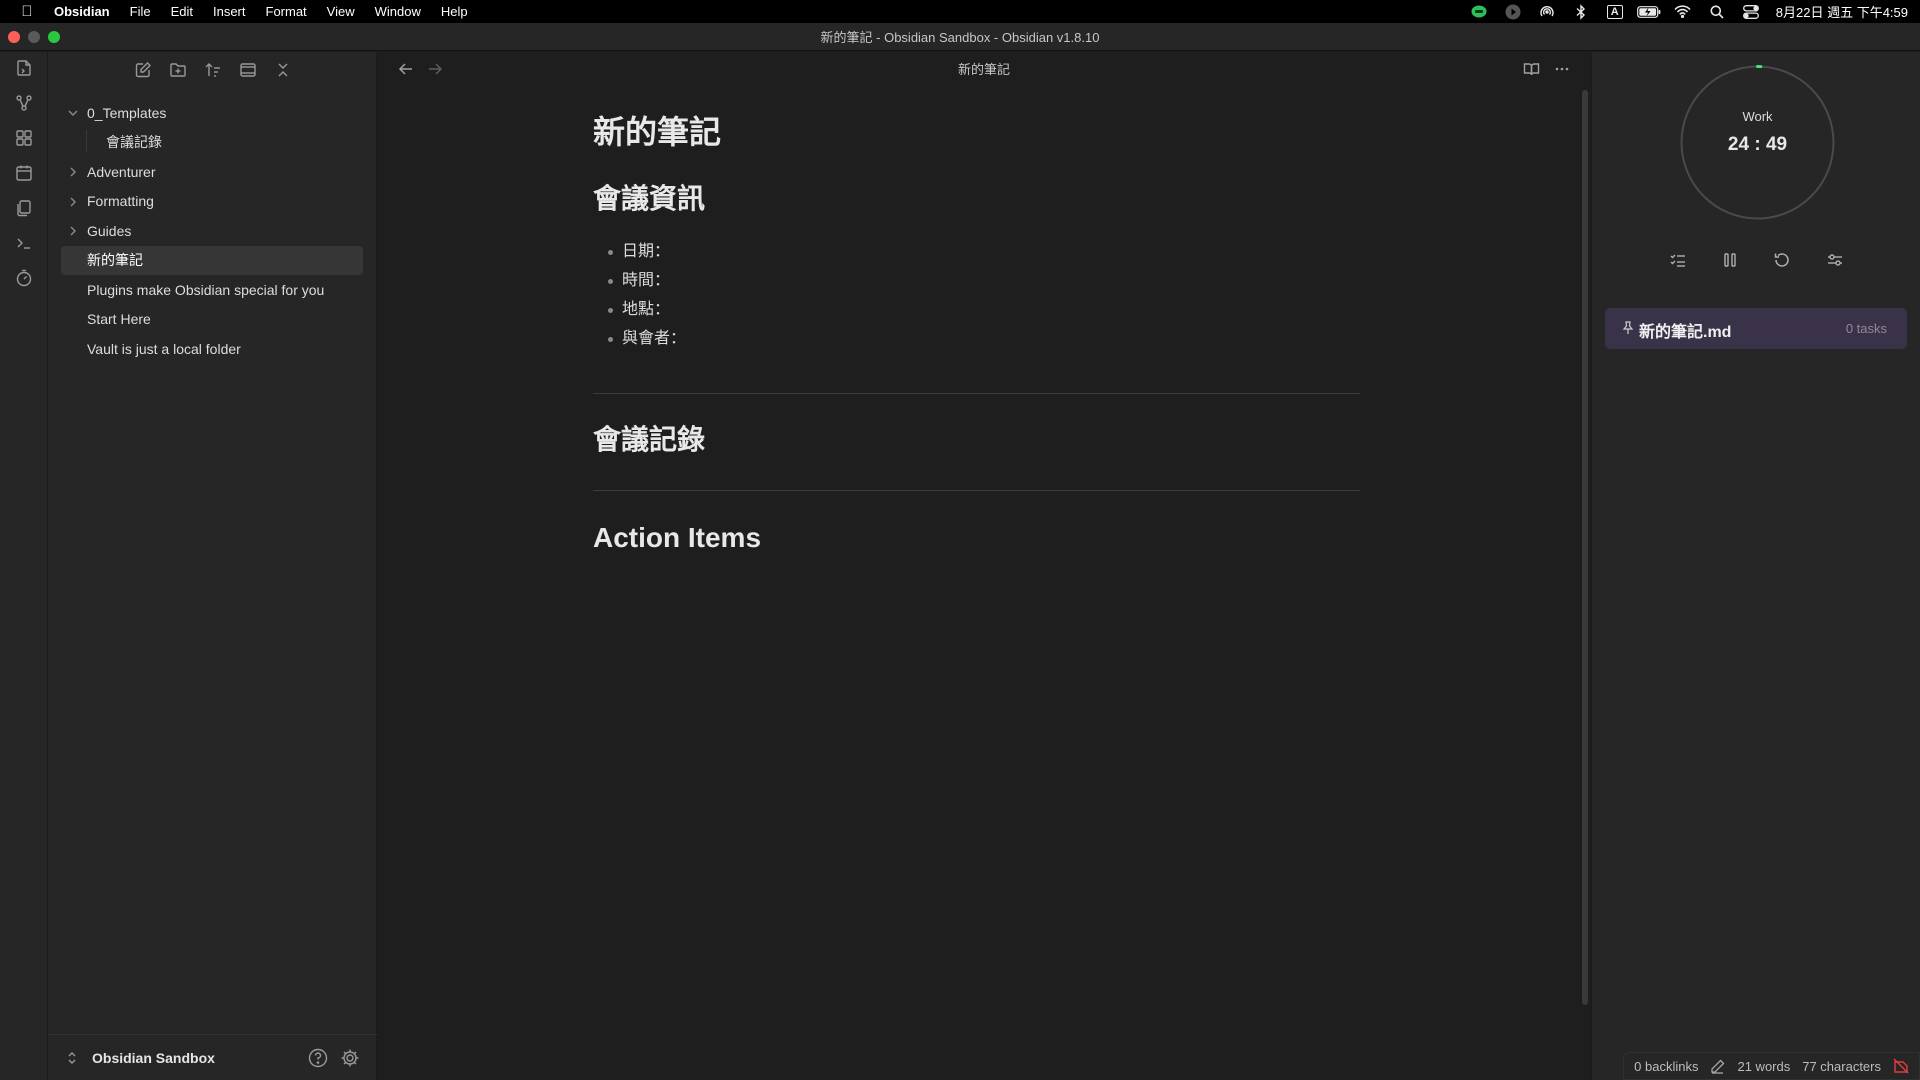 This screenshot has height=1080, width=1920. I want to click on pause-icon, so click(1730, 260).